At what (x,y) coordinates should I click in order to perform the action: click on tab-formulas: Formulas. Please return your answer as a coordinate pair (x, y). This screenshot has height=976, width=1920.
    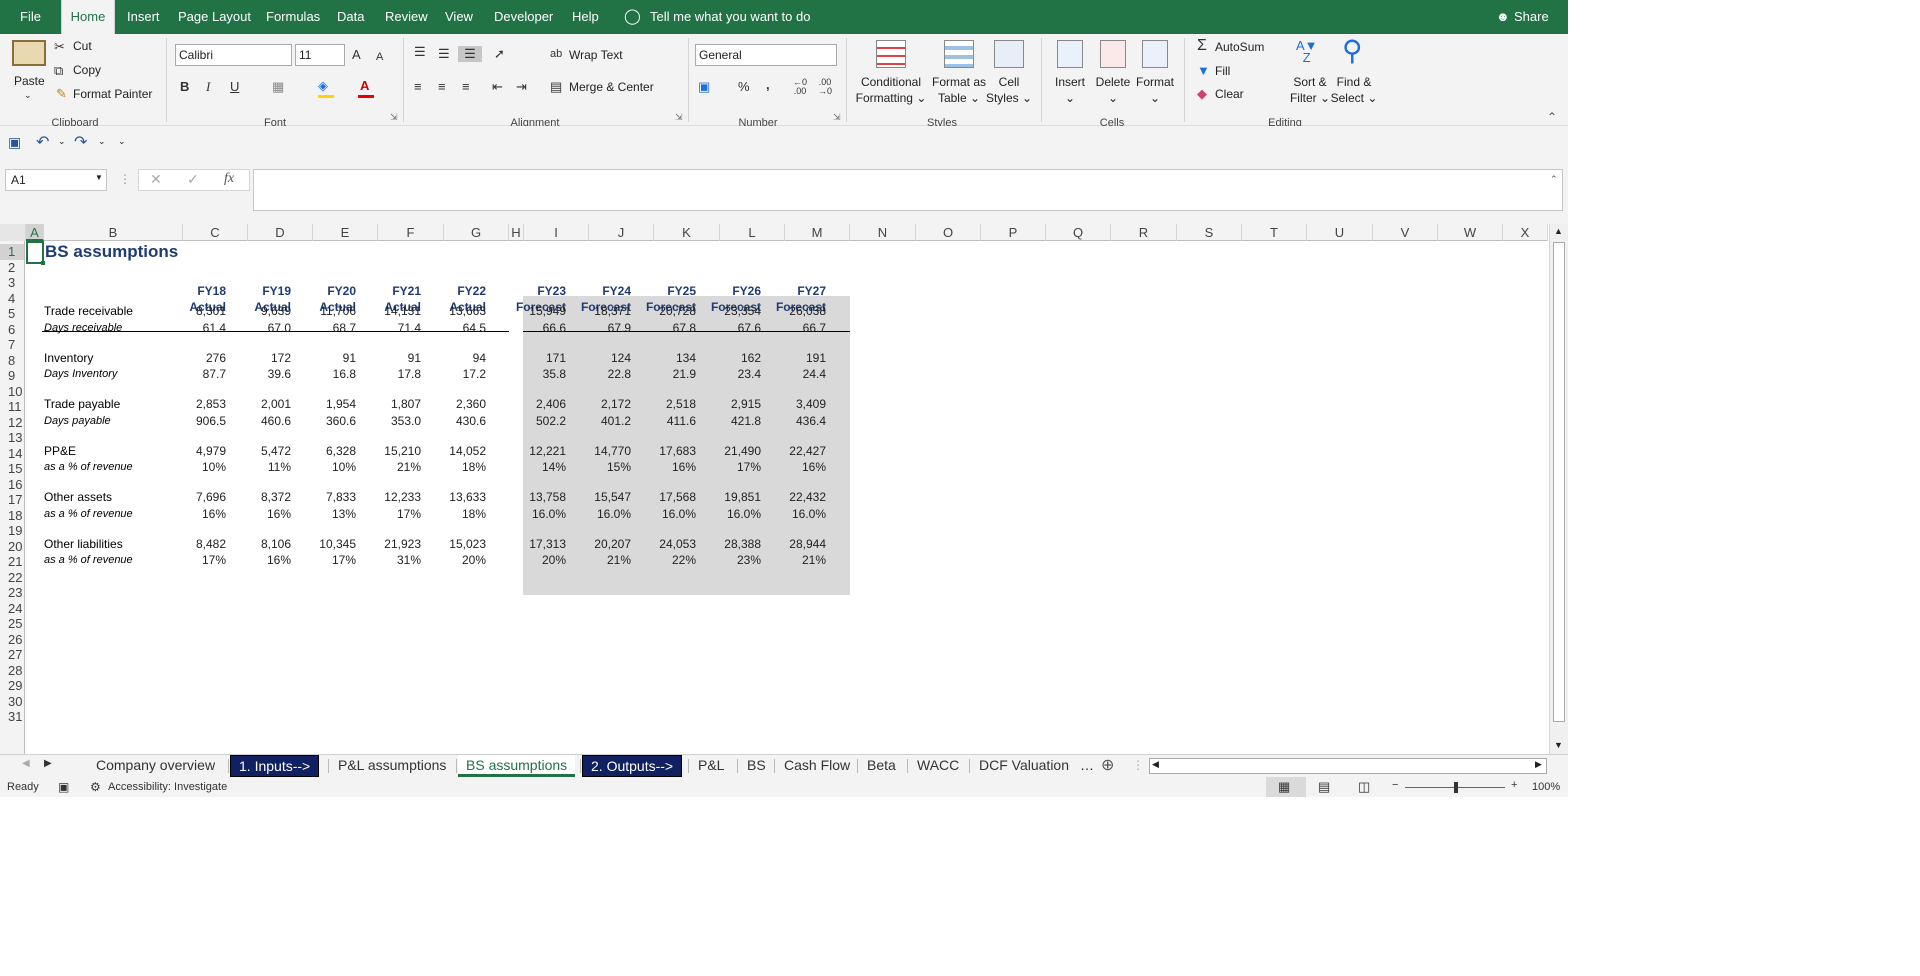
    Looking at the image, I should click on (293, 17).